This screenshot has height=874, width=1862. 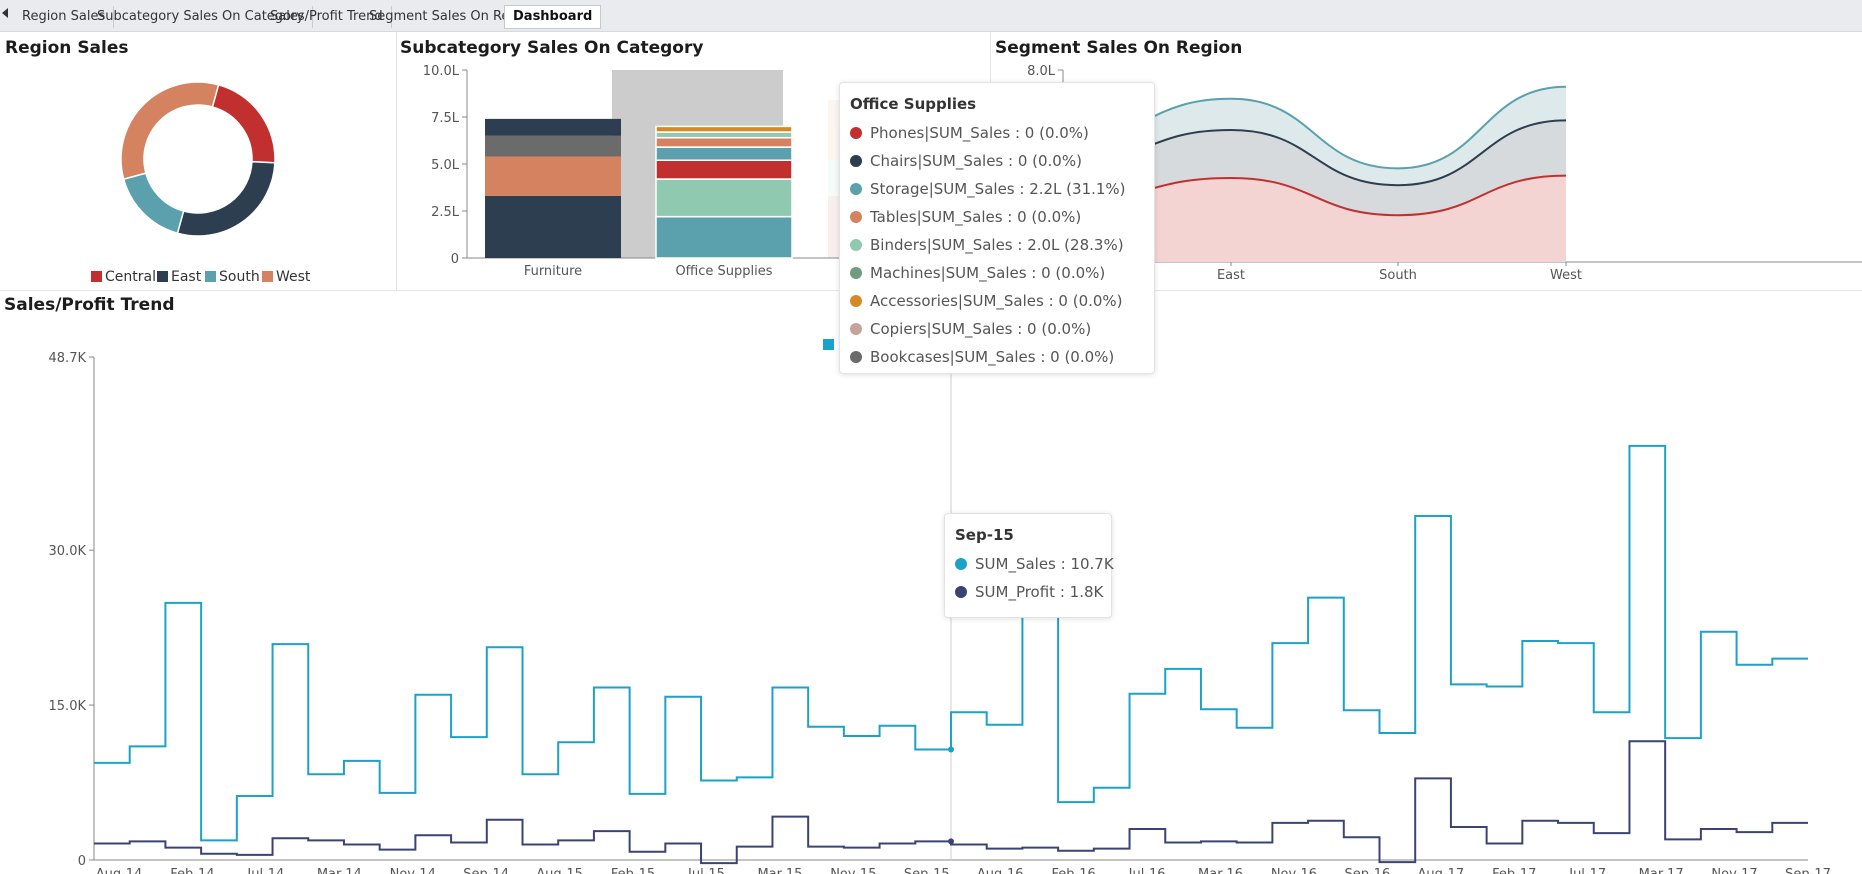 What do you see at coordinates (210, 276) in the screenshot?
I see `legend-swatch-south` at bounding box center [210, 276].